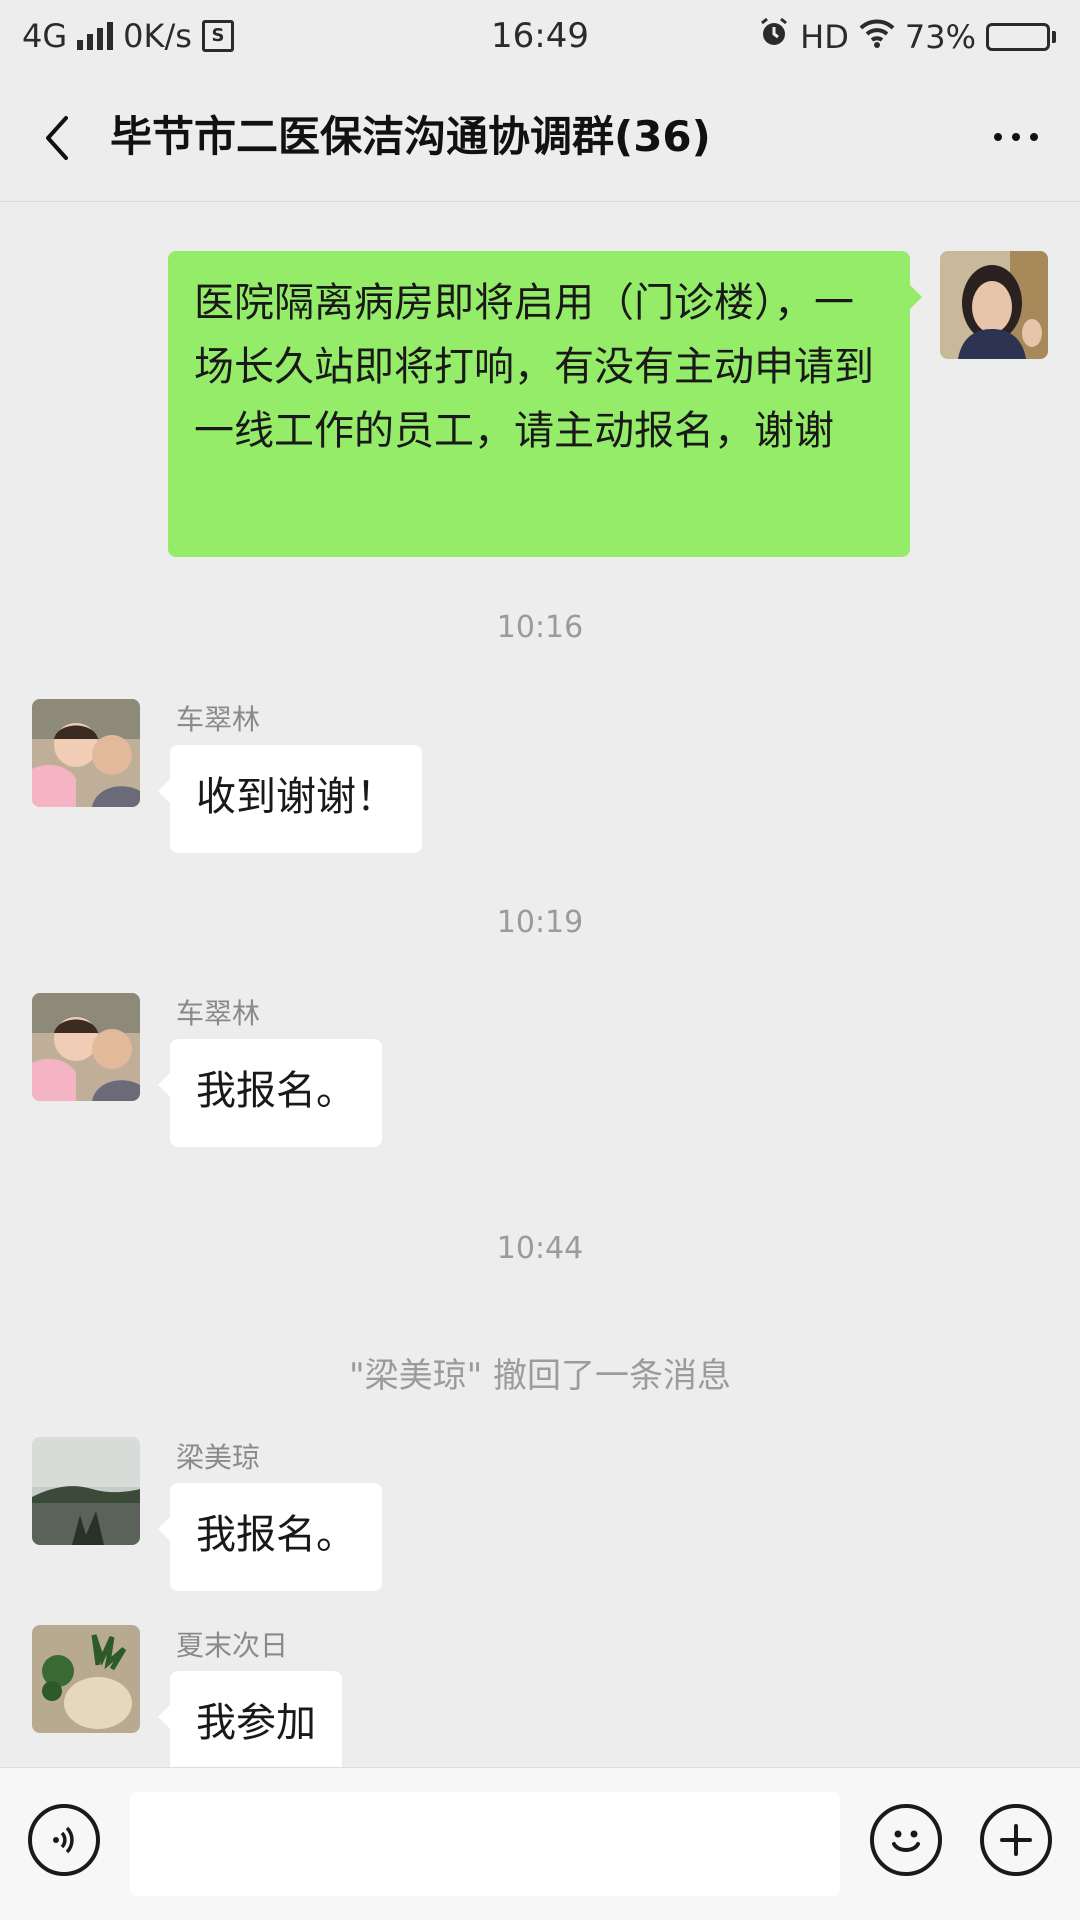 The height and width of the screenshot is (1920, 1080). What do you see at coordinates (540, 37) in the screenshot?
I see `status-bar: 4G 0K/s S 16:49 HD 73%` at bounding box center [540, 37].